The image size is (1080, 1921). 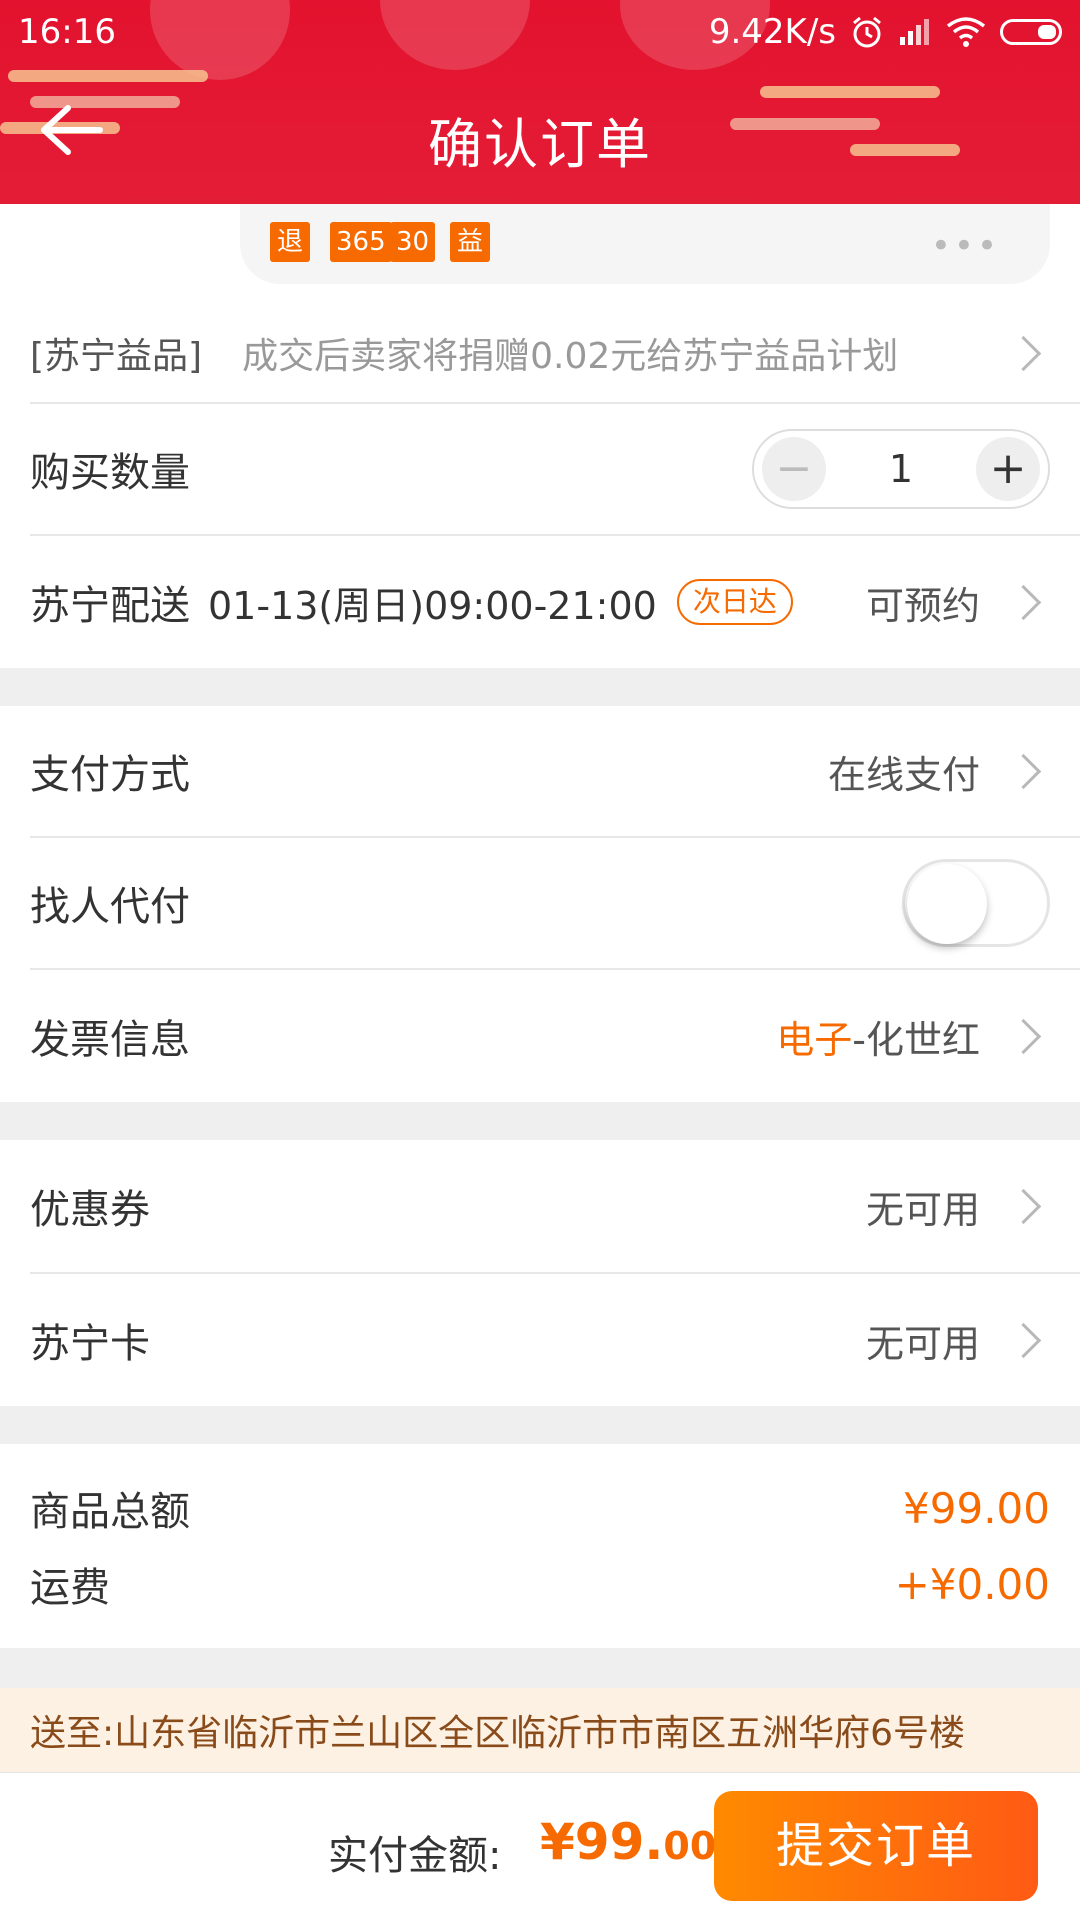 What do you see at coordinates (361, 242) in the screenshot?
I see `tag-365: 365` at bounding box center [361, 242].